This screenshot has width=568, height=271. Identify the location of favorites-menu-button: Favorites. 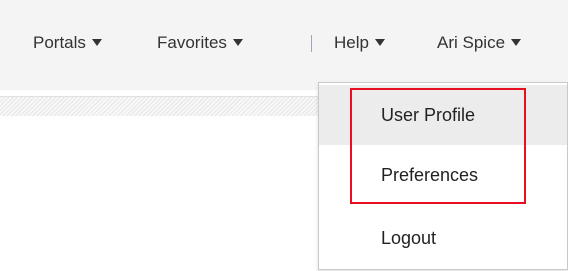
(200, 43).